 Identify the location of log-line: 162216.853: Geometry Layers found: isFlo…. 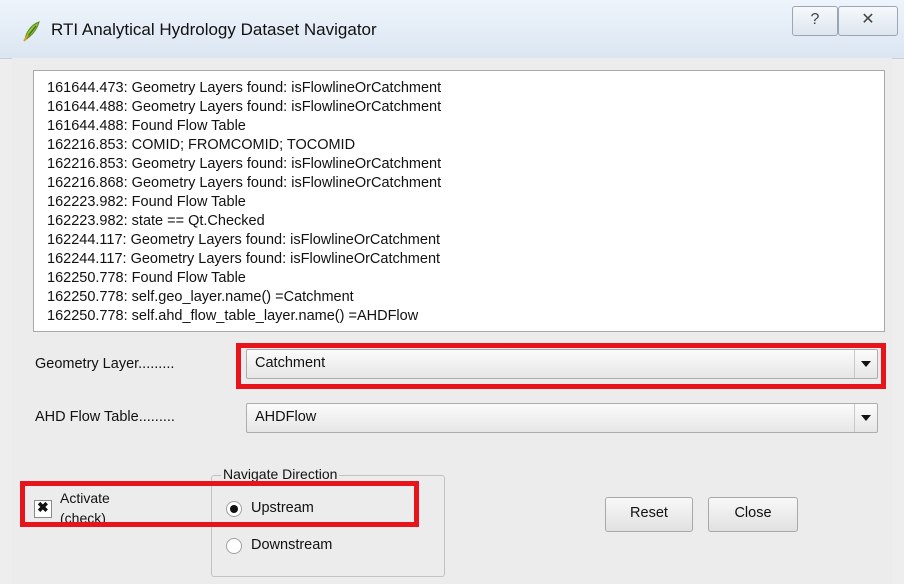
(244, 164).